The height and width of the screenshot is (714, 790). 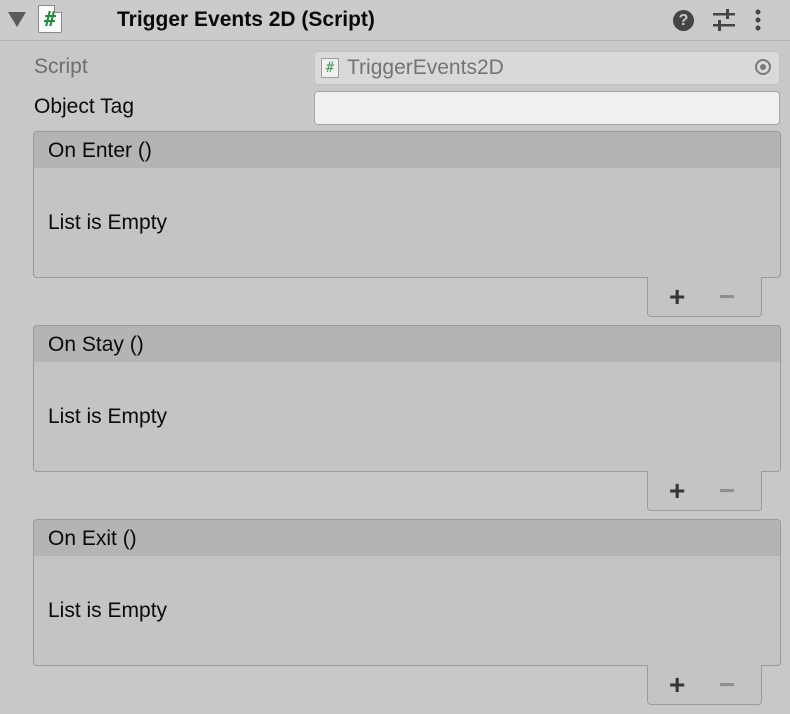 I want to click on event-header: On Stay (), so click(x=407, y=344).